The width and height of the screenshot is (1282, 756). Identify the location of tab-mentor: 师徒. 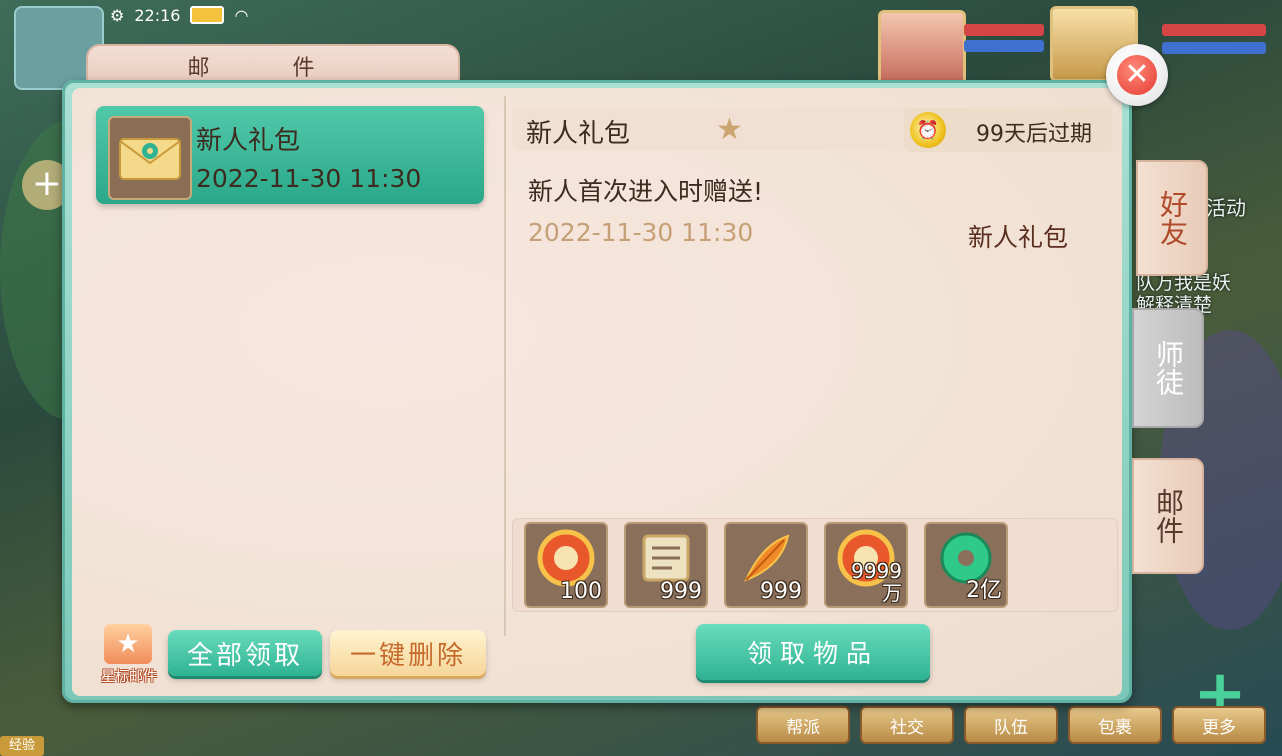
(1168, 368).